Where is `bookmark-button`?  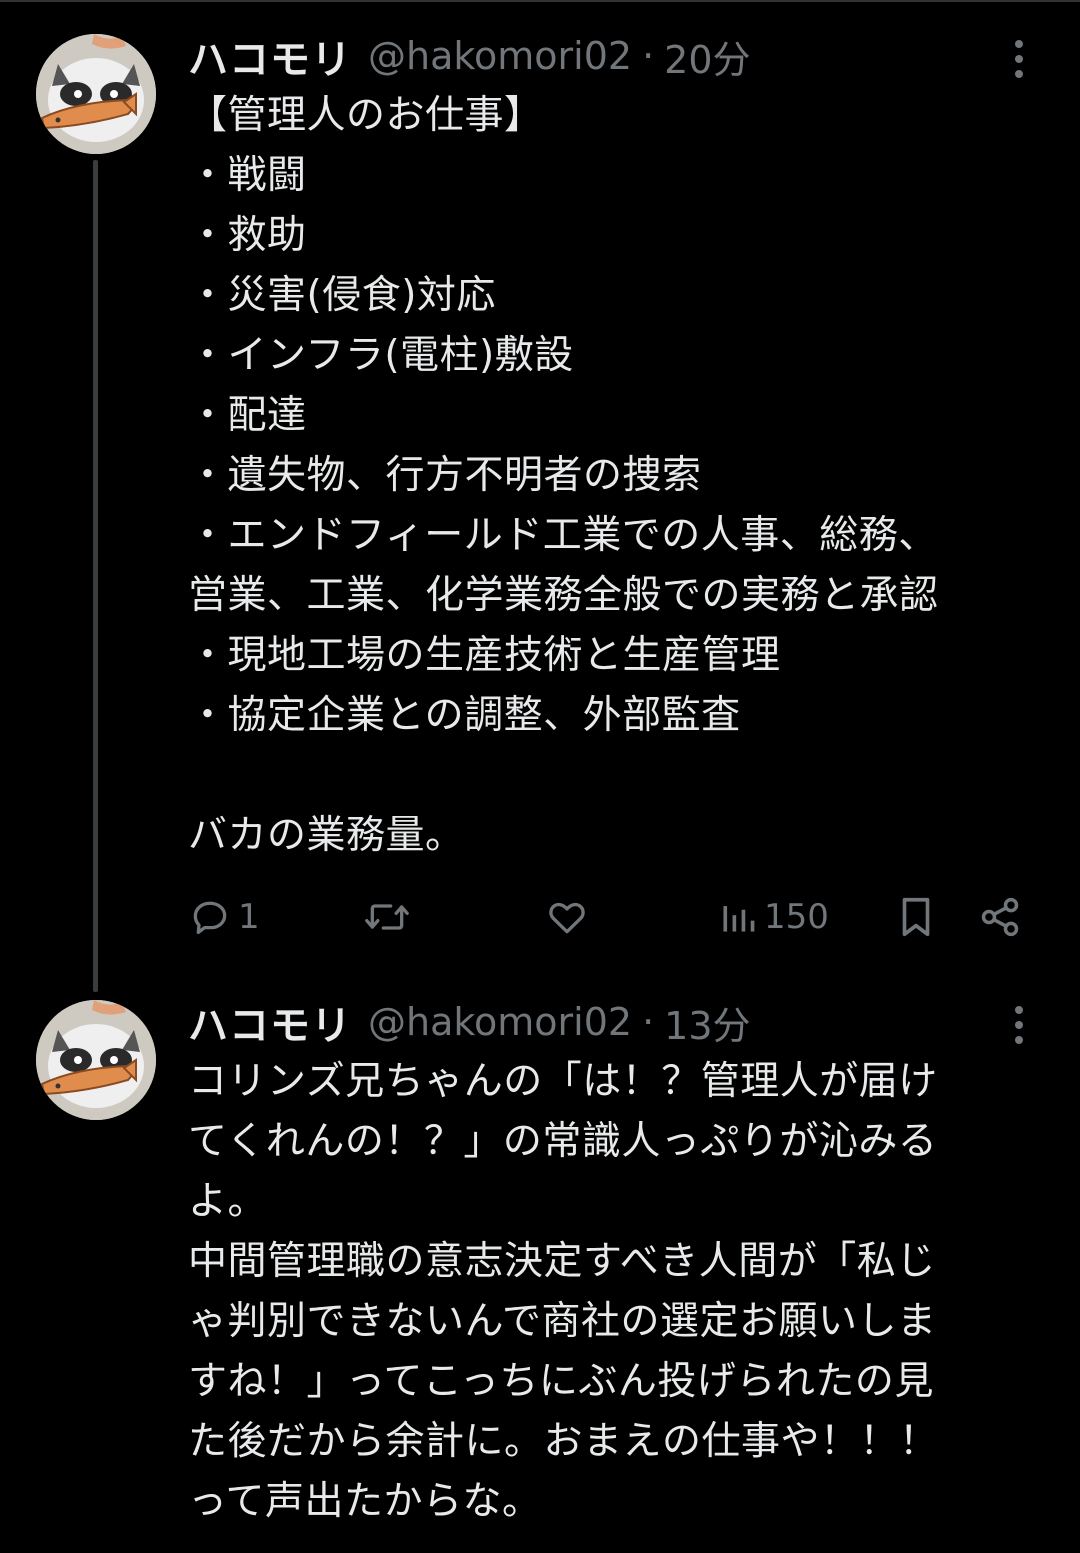 bookmark-button is located at coordinates (916, 917).